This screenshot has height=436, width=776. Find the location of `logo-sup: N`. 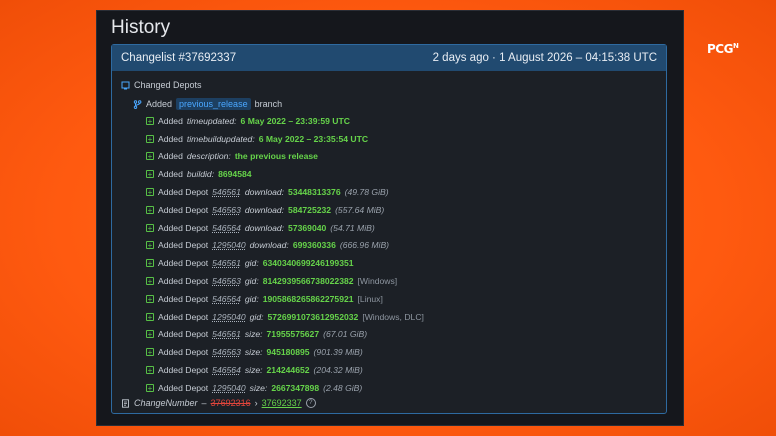

logo-sup: N is located at coordinates (735, 46).